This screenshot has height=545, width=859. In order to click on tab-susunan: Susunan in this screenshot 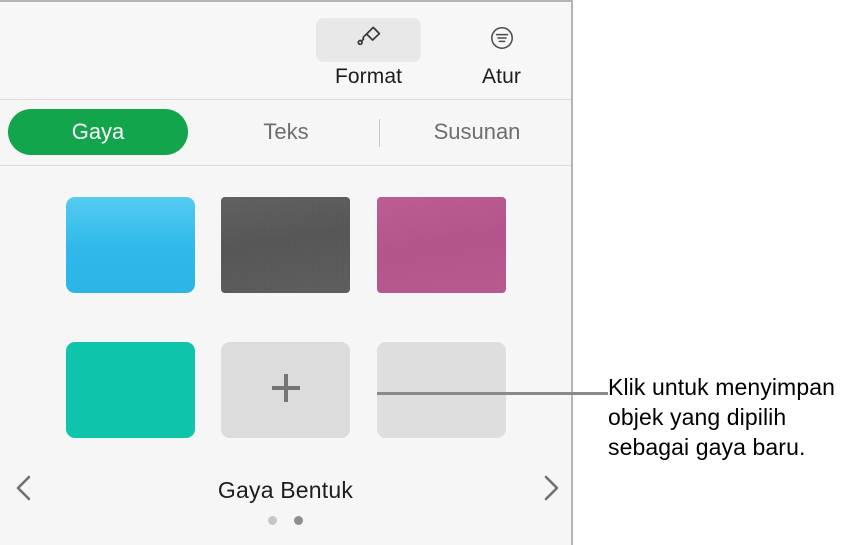, I will do `click(477, 132)`.